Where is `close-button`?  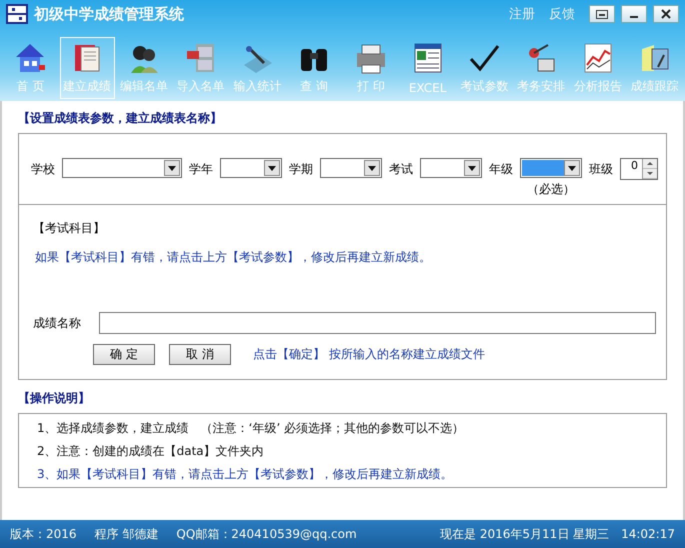
close-button is located at coordinates (666, 14).